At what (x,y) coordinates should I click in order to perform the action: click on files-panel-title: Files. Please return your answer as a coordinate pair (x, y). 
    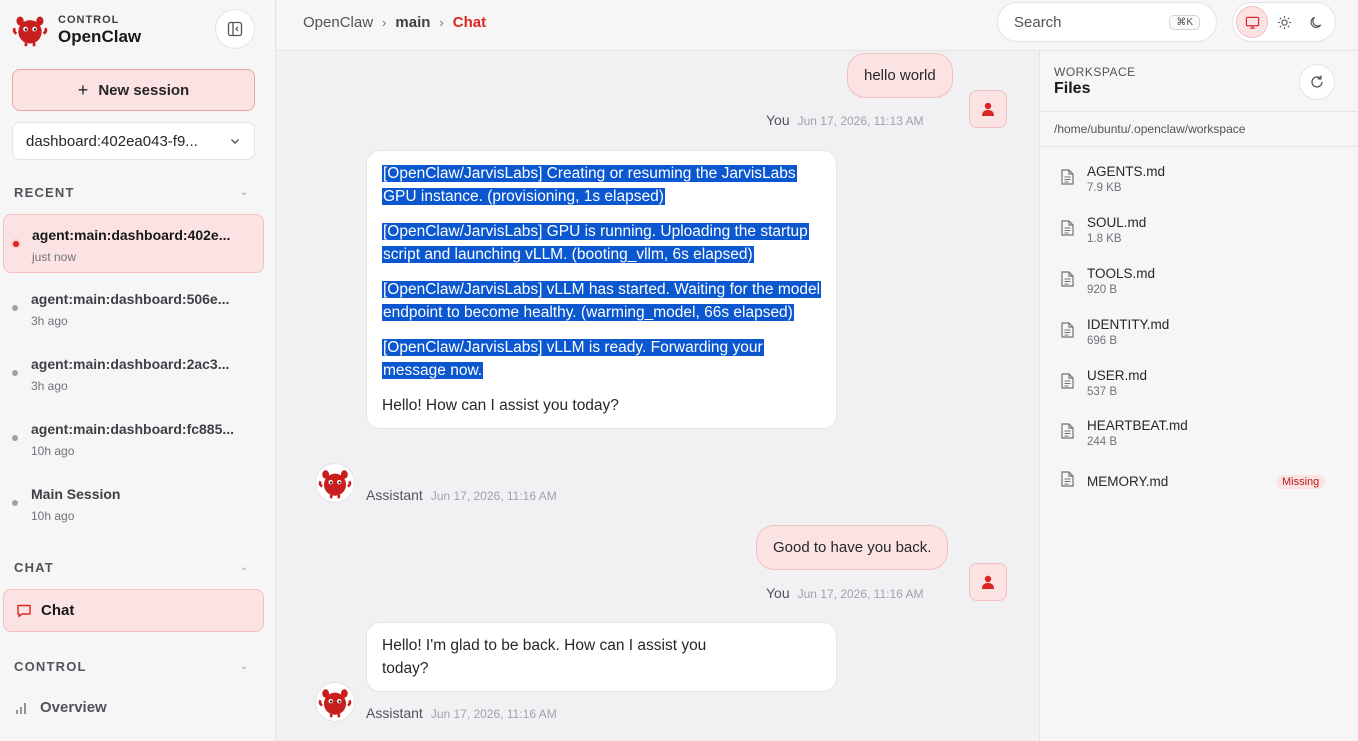
    Looking at the image, I should click on (1072, 88).